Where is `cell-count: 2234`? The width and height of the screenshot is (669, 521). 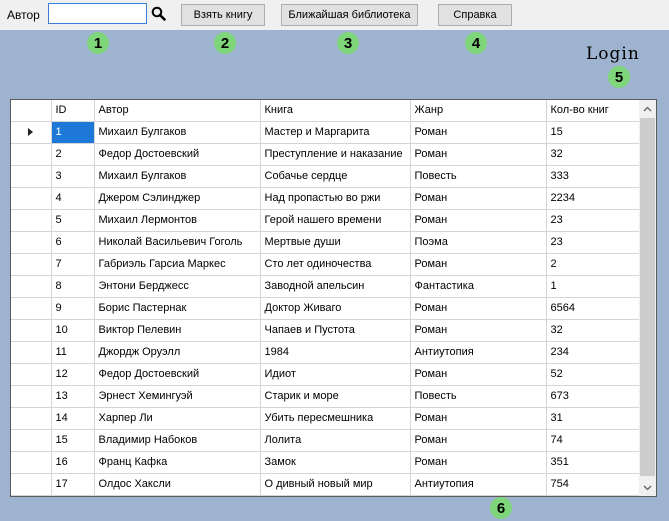 cell-count: 2234 is located at coordinates (594, 198).